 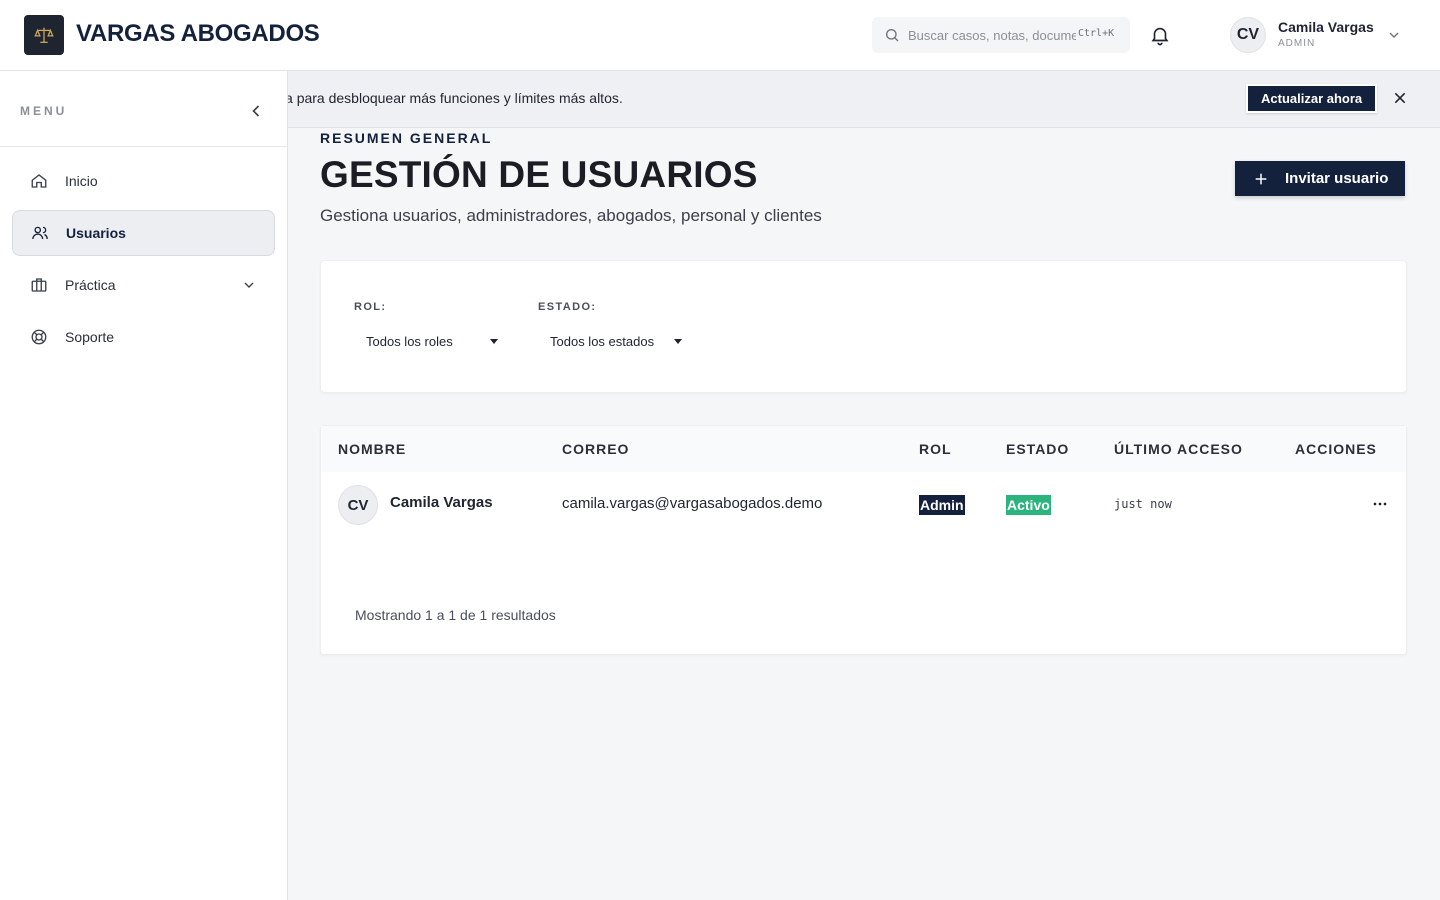 I want to click on column-header-ultimo-acceso: ÚLTIMO ACCESO, so click(x=1178, y=449).